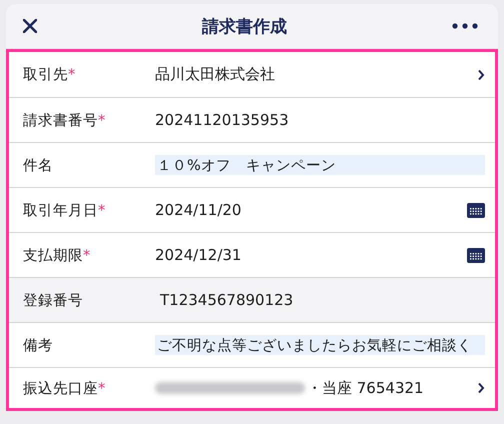 This screenshot has height=424, width=504. Describe the element at coordinates (38, 345) in the screenshot. I see `field-label: 備考` at that location.